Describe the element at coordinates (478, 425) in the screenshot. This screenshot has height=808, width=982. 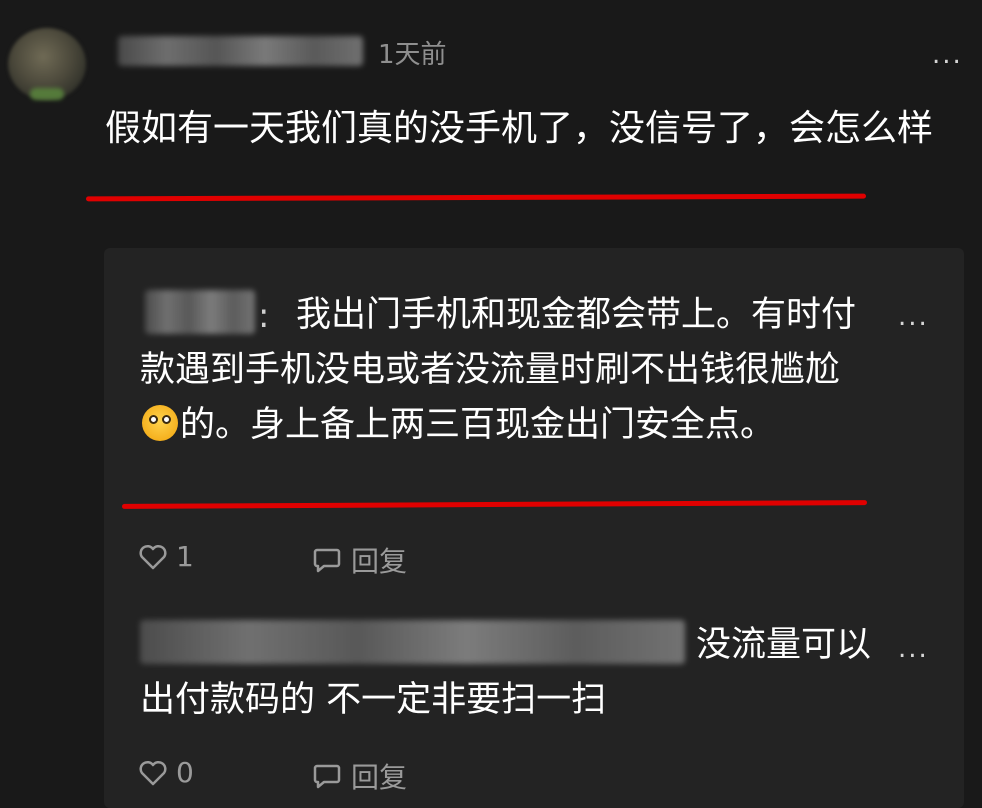
I see `reply-text-part2: 的。身上备上两三百现金出门安全点。` at that location.